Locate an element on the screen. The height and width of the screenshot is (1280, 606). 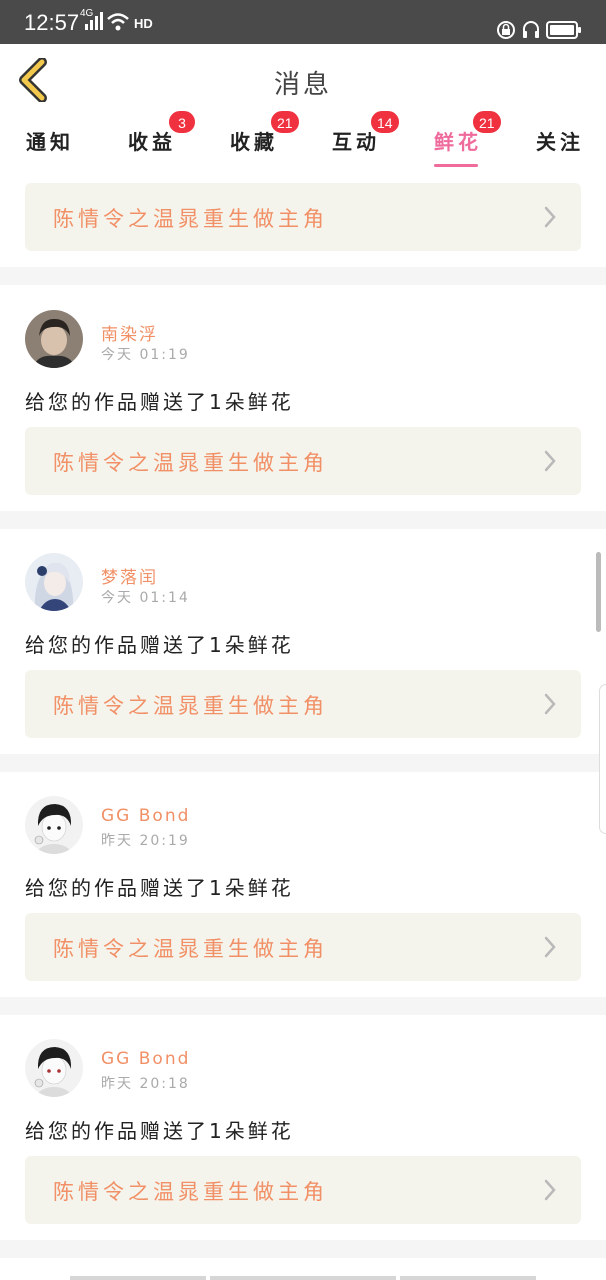
rotation-lock-icon is located at coordinates (506, 30).